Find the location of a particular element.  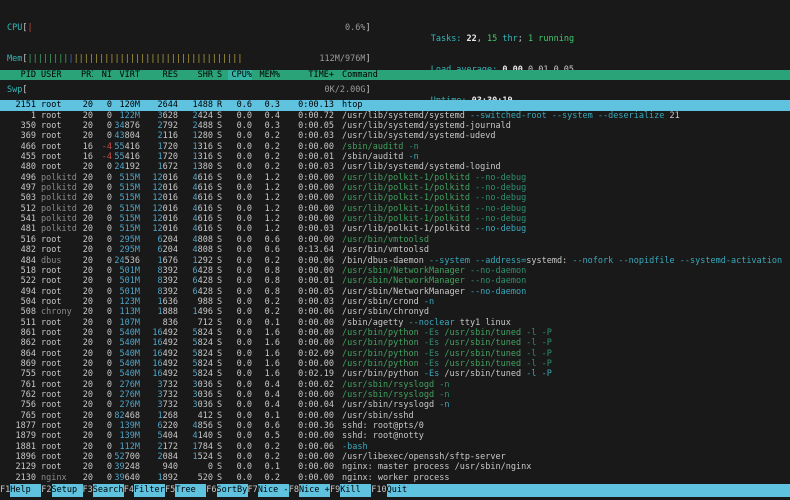

cell-mem-percent: 0.8 is located at coordinates (272, 270).